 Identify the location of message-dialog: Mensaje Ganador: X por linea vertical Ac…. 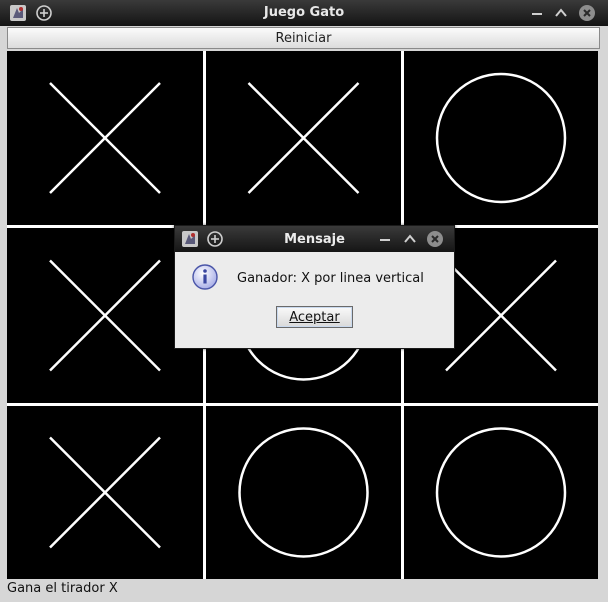
(314, 287).